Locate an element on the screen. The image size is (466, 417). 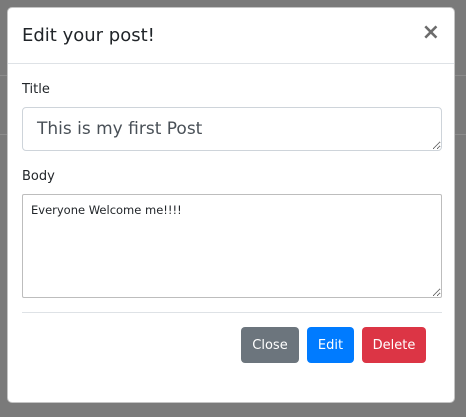
modal-header: Edit your post! × is located at coordinates (231, 36).